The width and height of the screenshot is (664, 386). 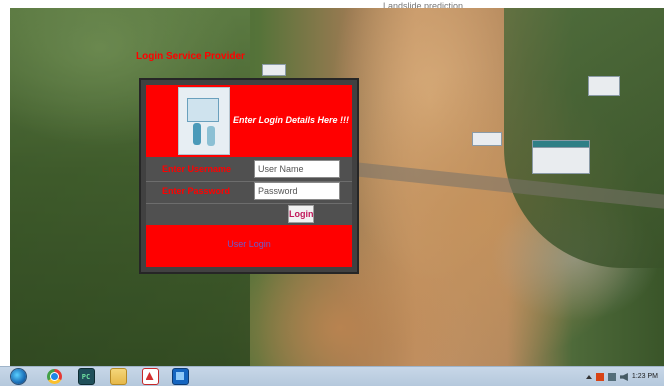 I want to click on chrome-icon, so click(x=54, y=376).